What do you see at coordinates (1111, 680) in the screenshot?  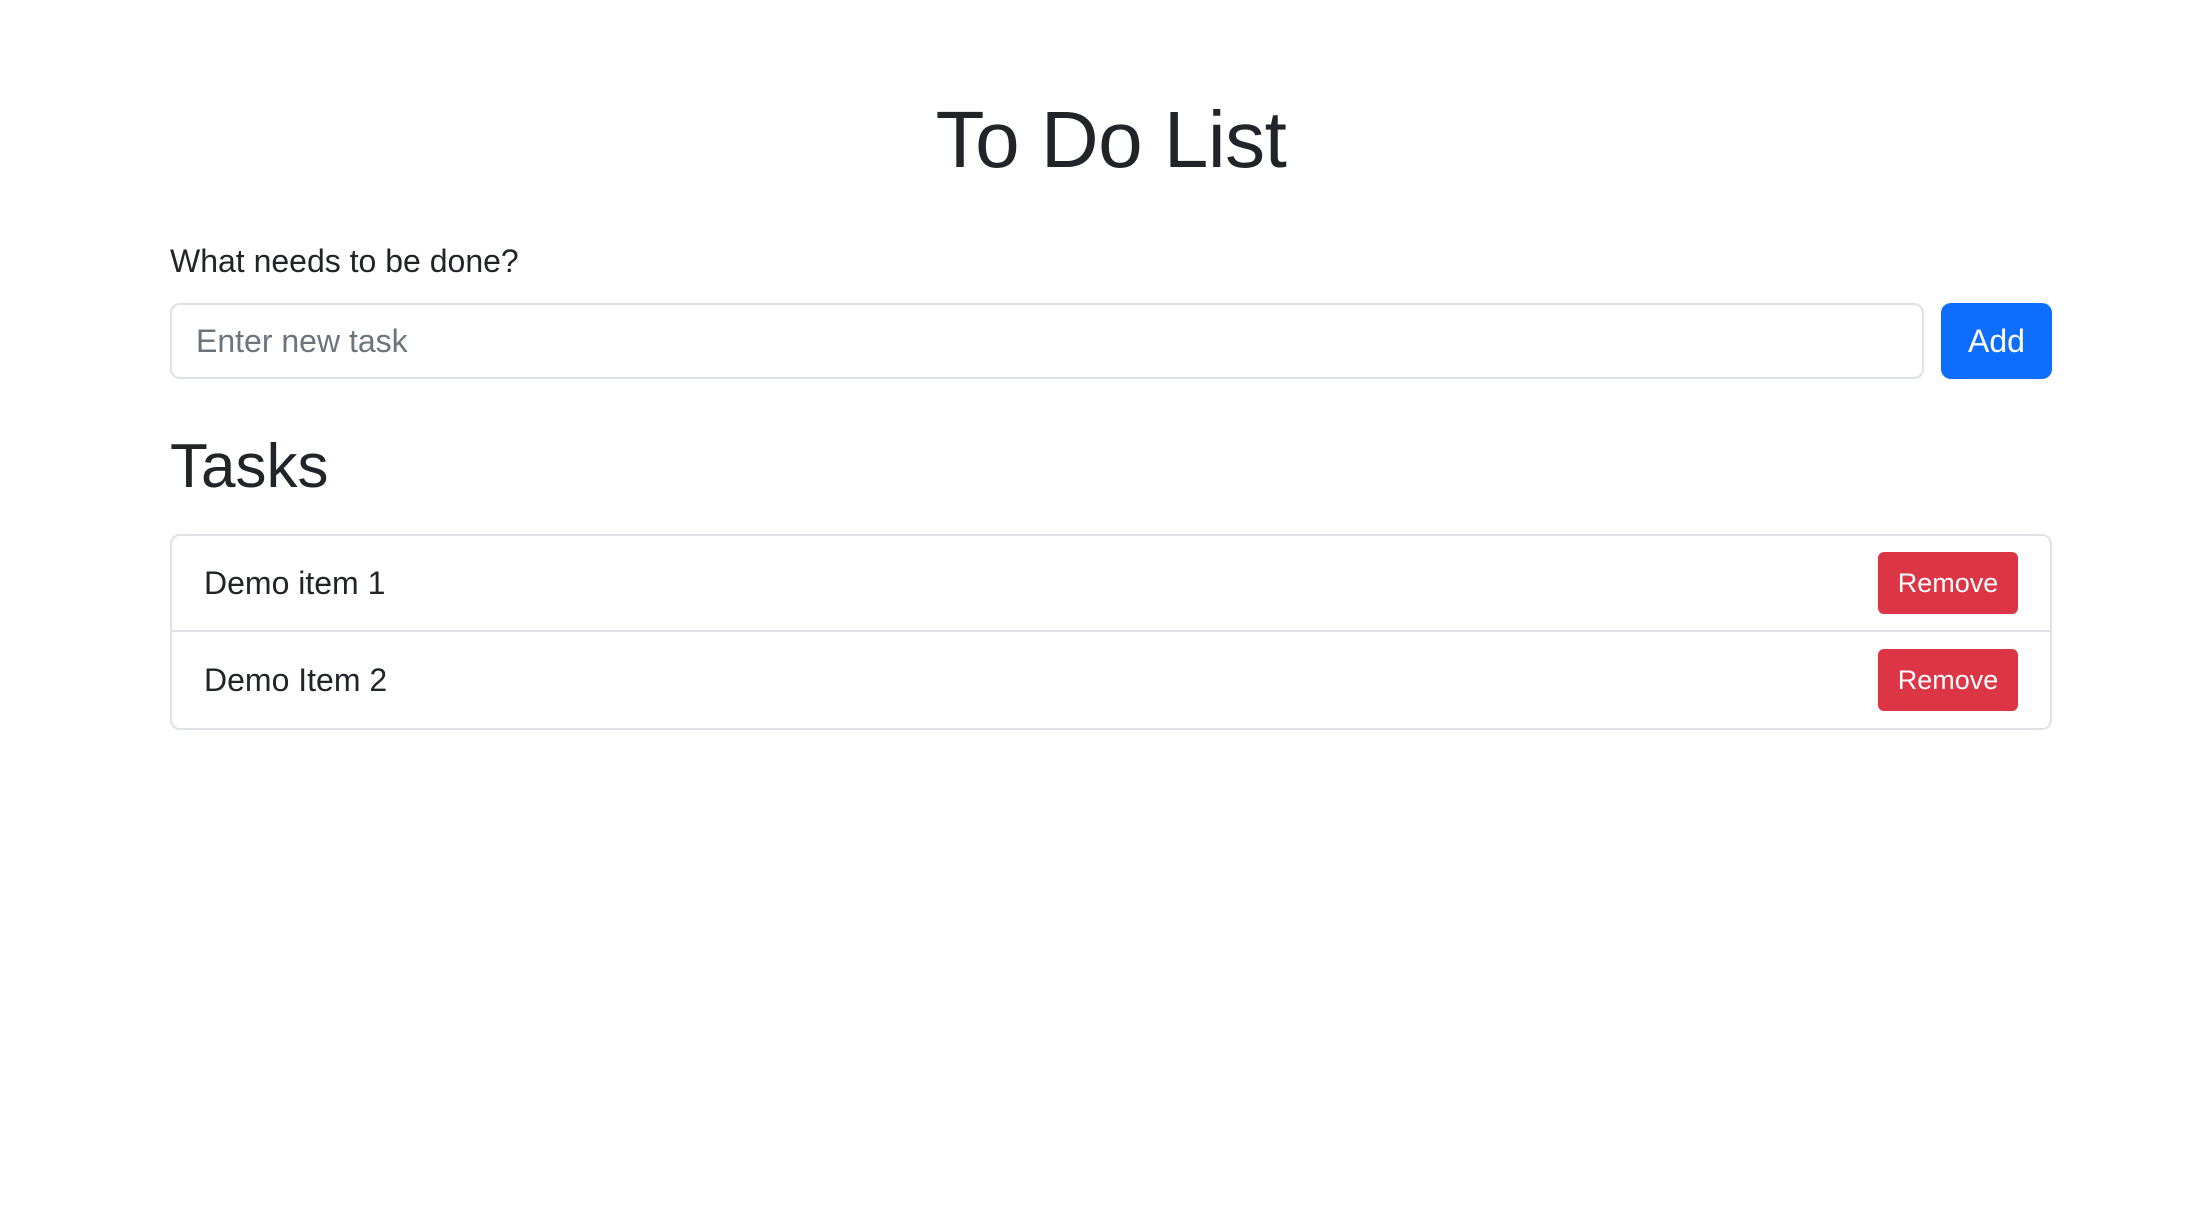 I see `task-list-item: Demo Item 2 Remove` at bounding box center [1111, 680].